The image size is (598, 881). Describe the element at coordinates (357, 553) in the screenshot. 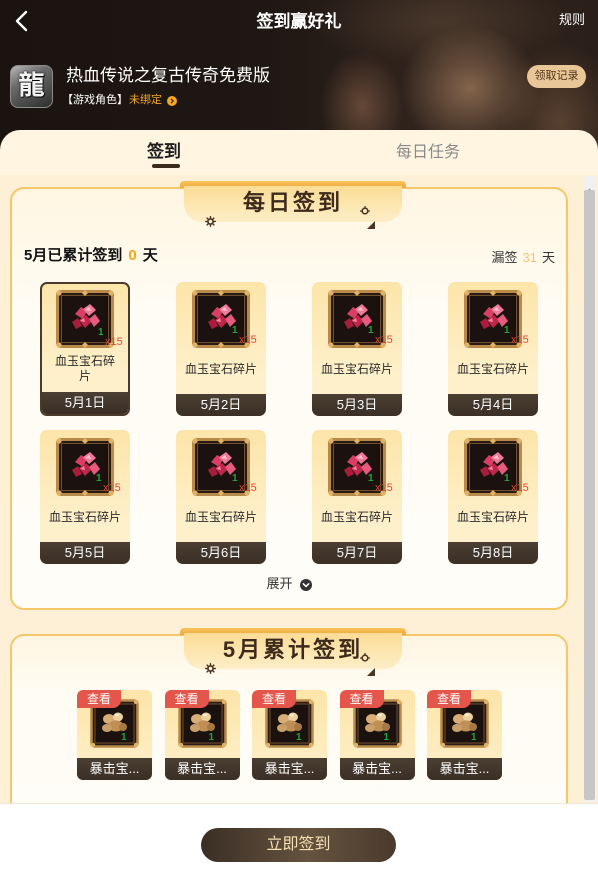

I see `reward-date: 5月7日` at that location.